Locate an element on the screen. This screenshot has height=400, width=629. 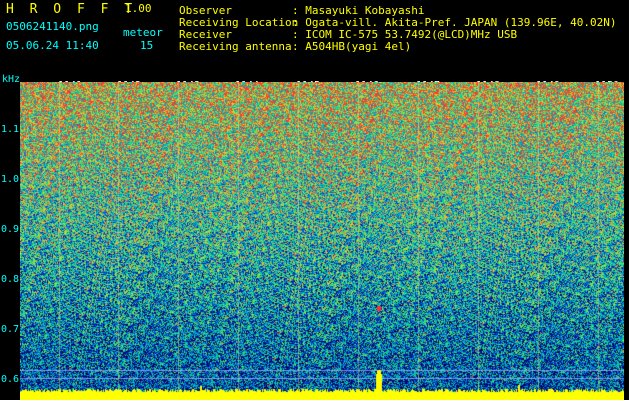
y-tick: 0.9 is located at coordinates (10, 229).